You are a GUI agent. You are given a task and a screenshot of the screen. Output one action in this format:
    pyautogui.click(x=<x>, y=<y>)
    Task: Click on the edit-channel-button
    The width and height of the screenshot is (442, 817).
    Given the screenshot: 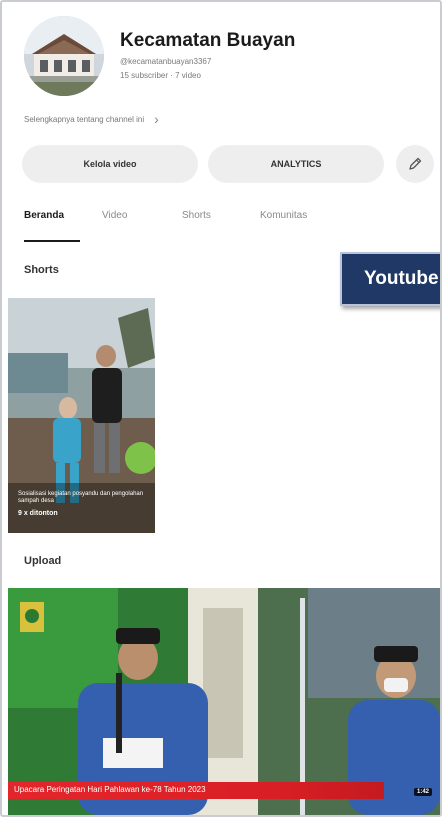 What is the action you would take?
    pyautogui.click(x=415, y=164)
    